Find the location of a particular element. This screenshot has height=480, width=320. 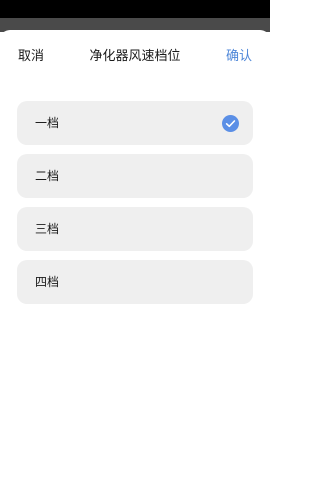

checkmark-icon is located at coordinates (230, 123).